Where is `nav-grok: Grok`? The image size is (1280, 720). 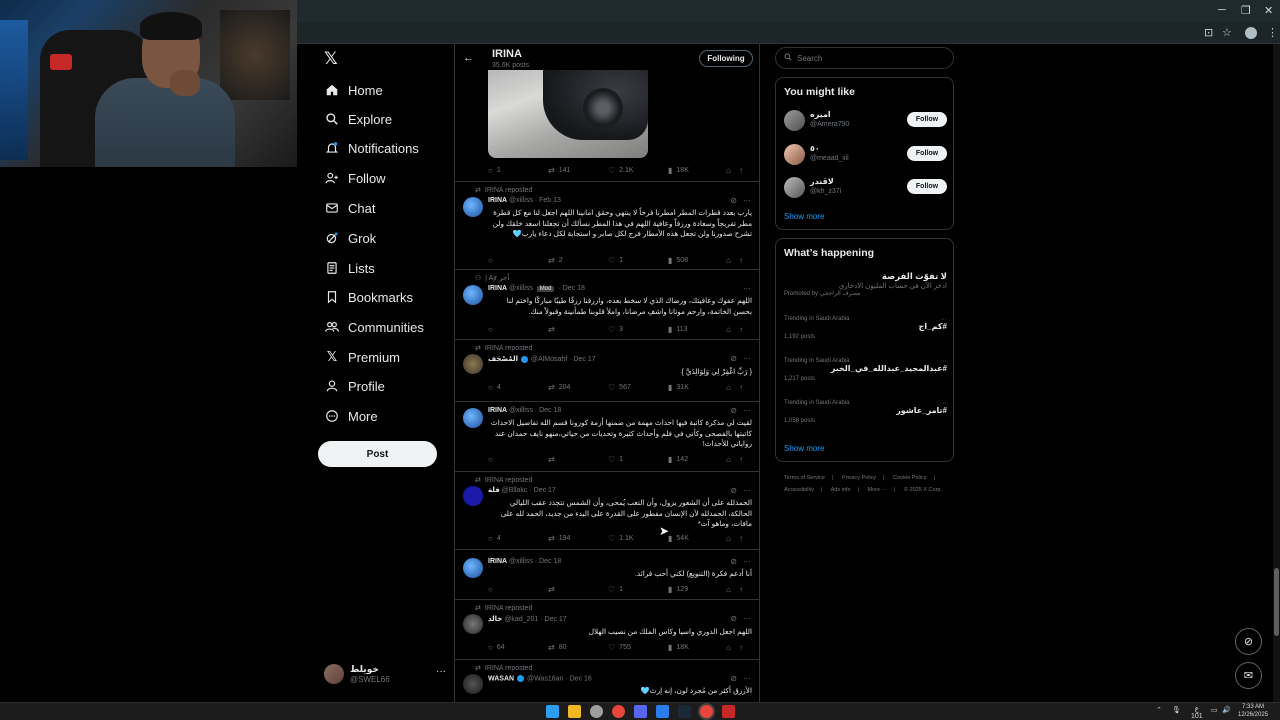
nav-grok: Grok is located at coordinates (350, 238).